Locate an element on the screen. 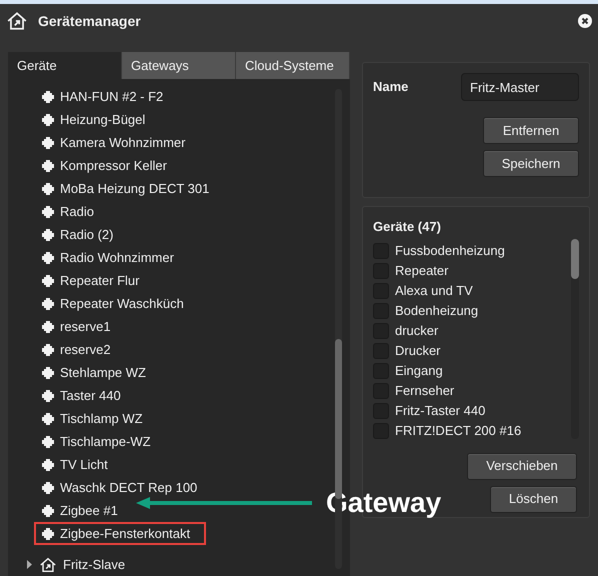 This screenshot has width=598, height=576. device-label: Fritz-Taster 440 is located at coordinates (440, 411).